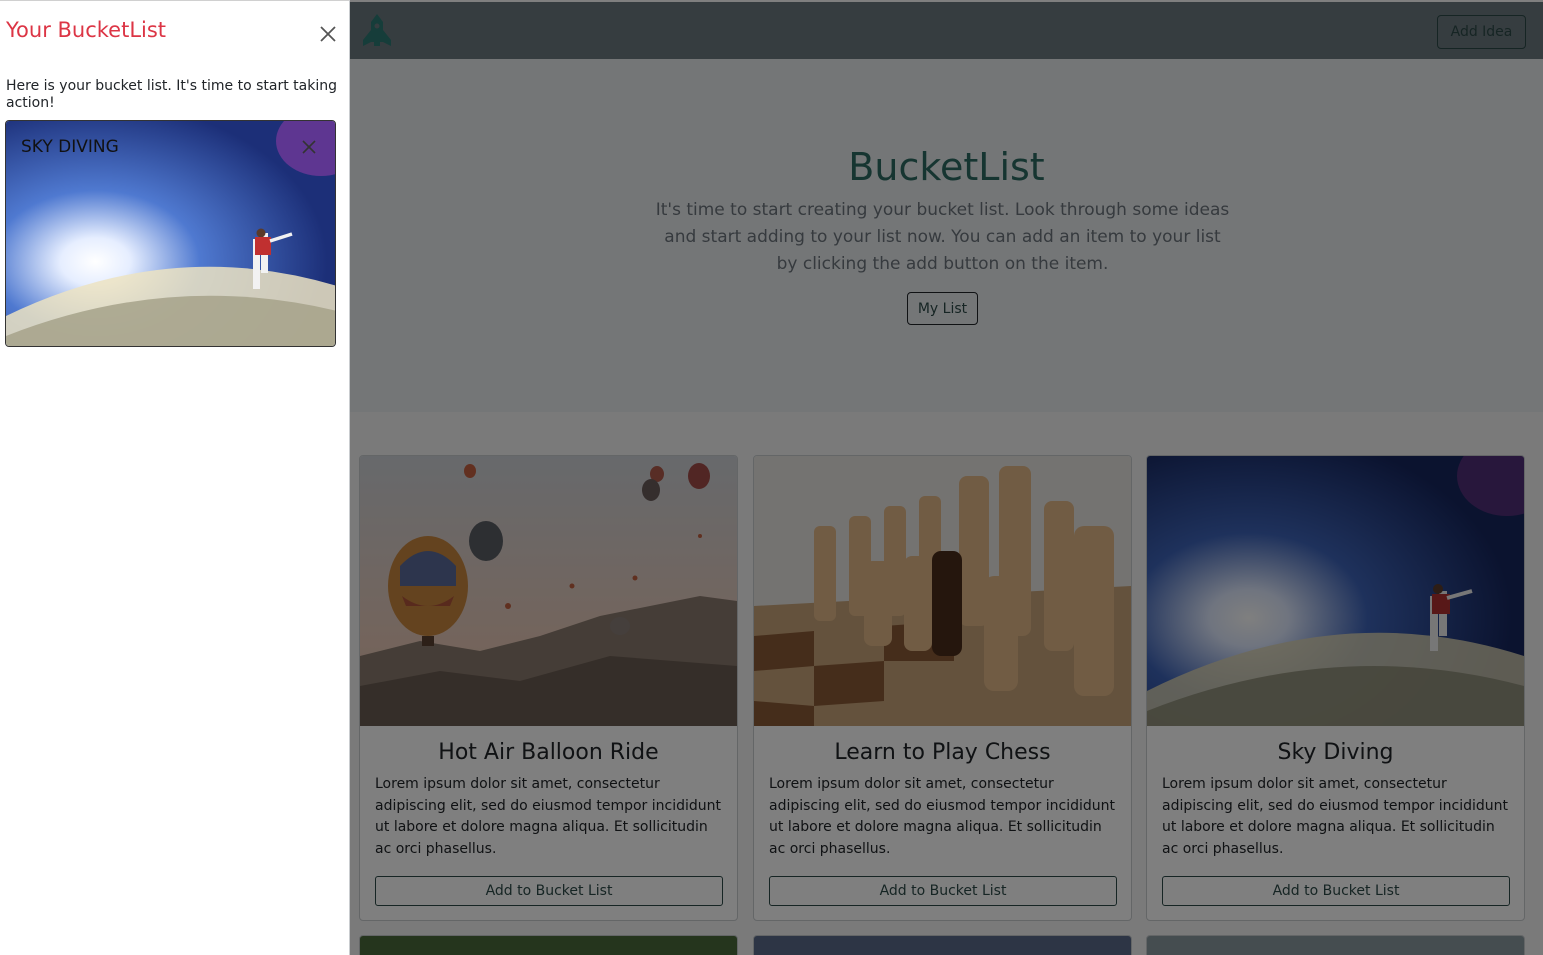 This screenshot has height=955, width=1543. Describe the element at coordinates (170, 233) in the screenshot. I see `bucket-list-item: SKY DIVING` at that location.